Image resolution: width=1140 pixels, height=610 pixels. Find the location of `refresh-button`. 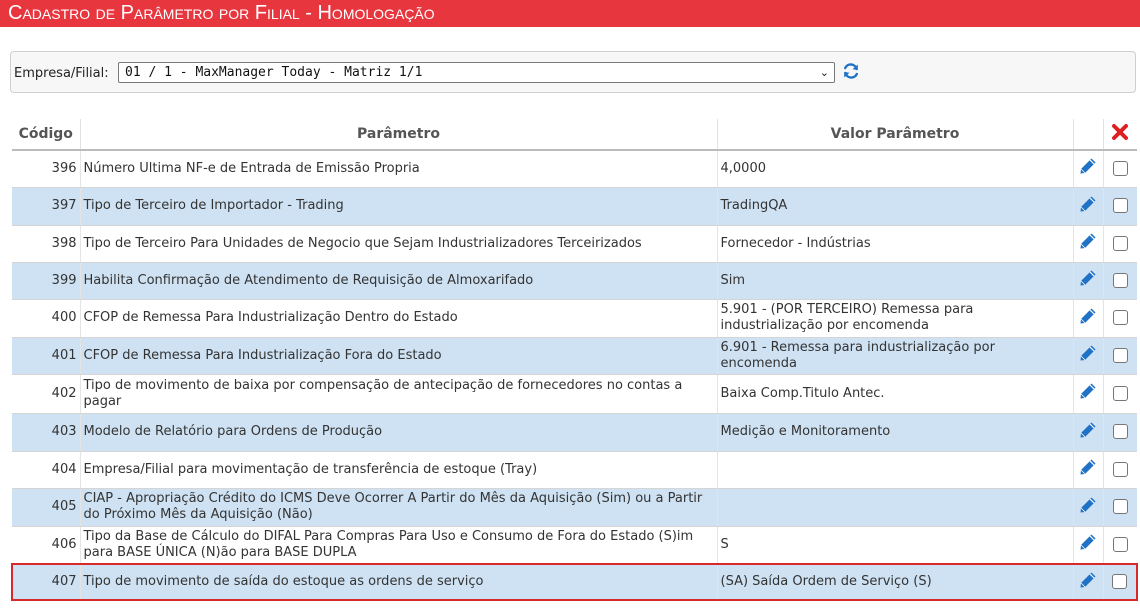

refresh-button is located at coordinates (851, 71).